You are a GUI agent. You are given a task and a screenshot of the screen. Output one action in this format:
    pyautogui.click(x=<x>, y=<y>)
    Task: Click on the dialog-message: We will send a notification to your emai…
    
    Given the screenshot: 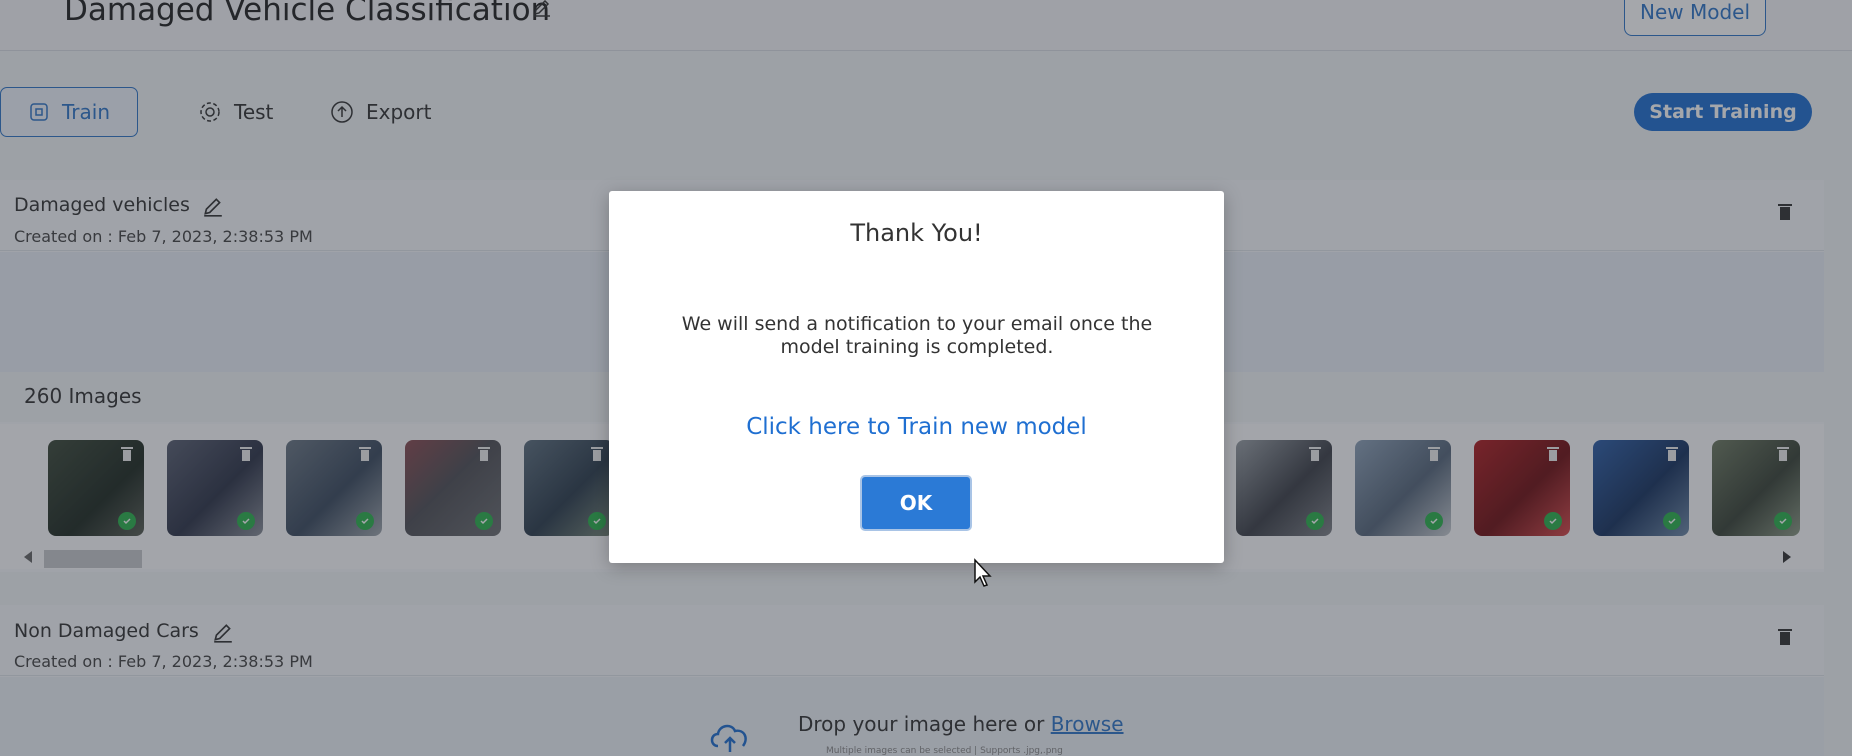 What is the action you would take?
    pyautogui.click(x=917, y=335)
    